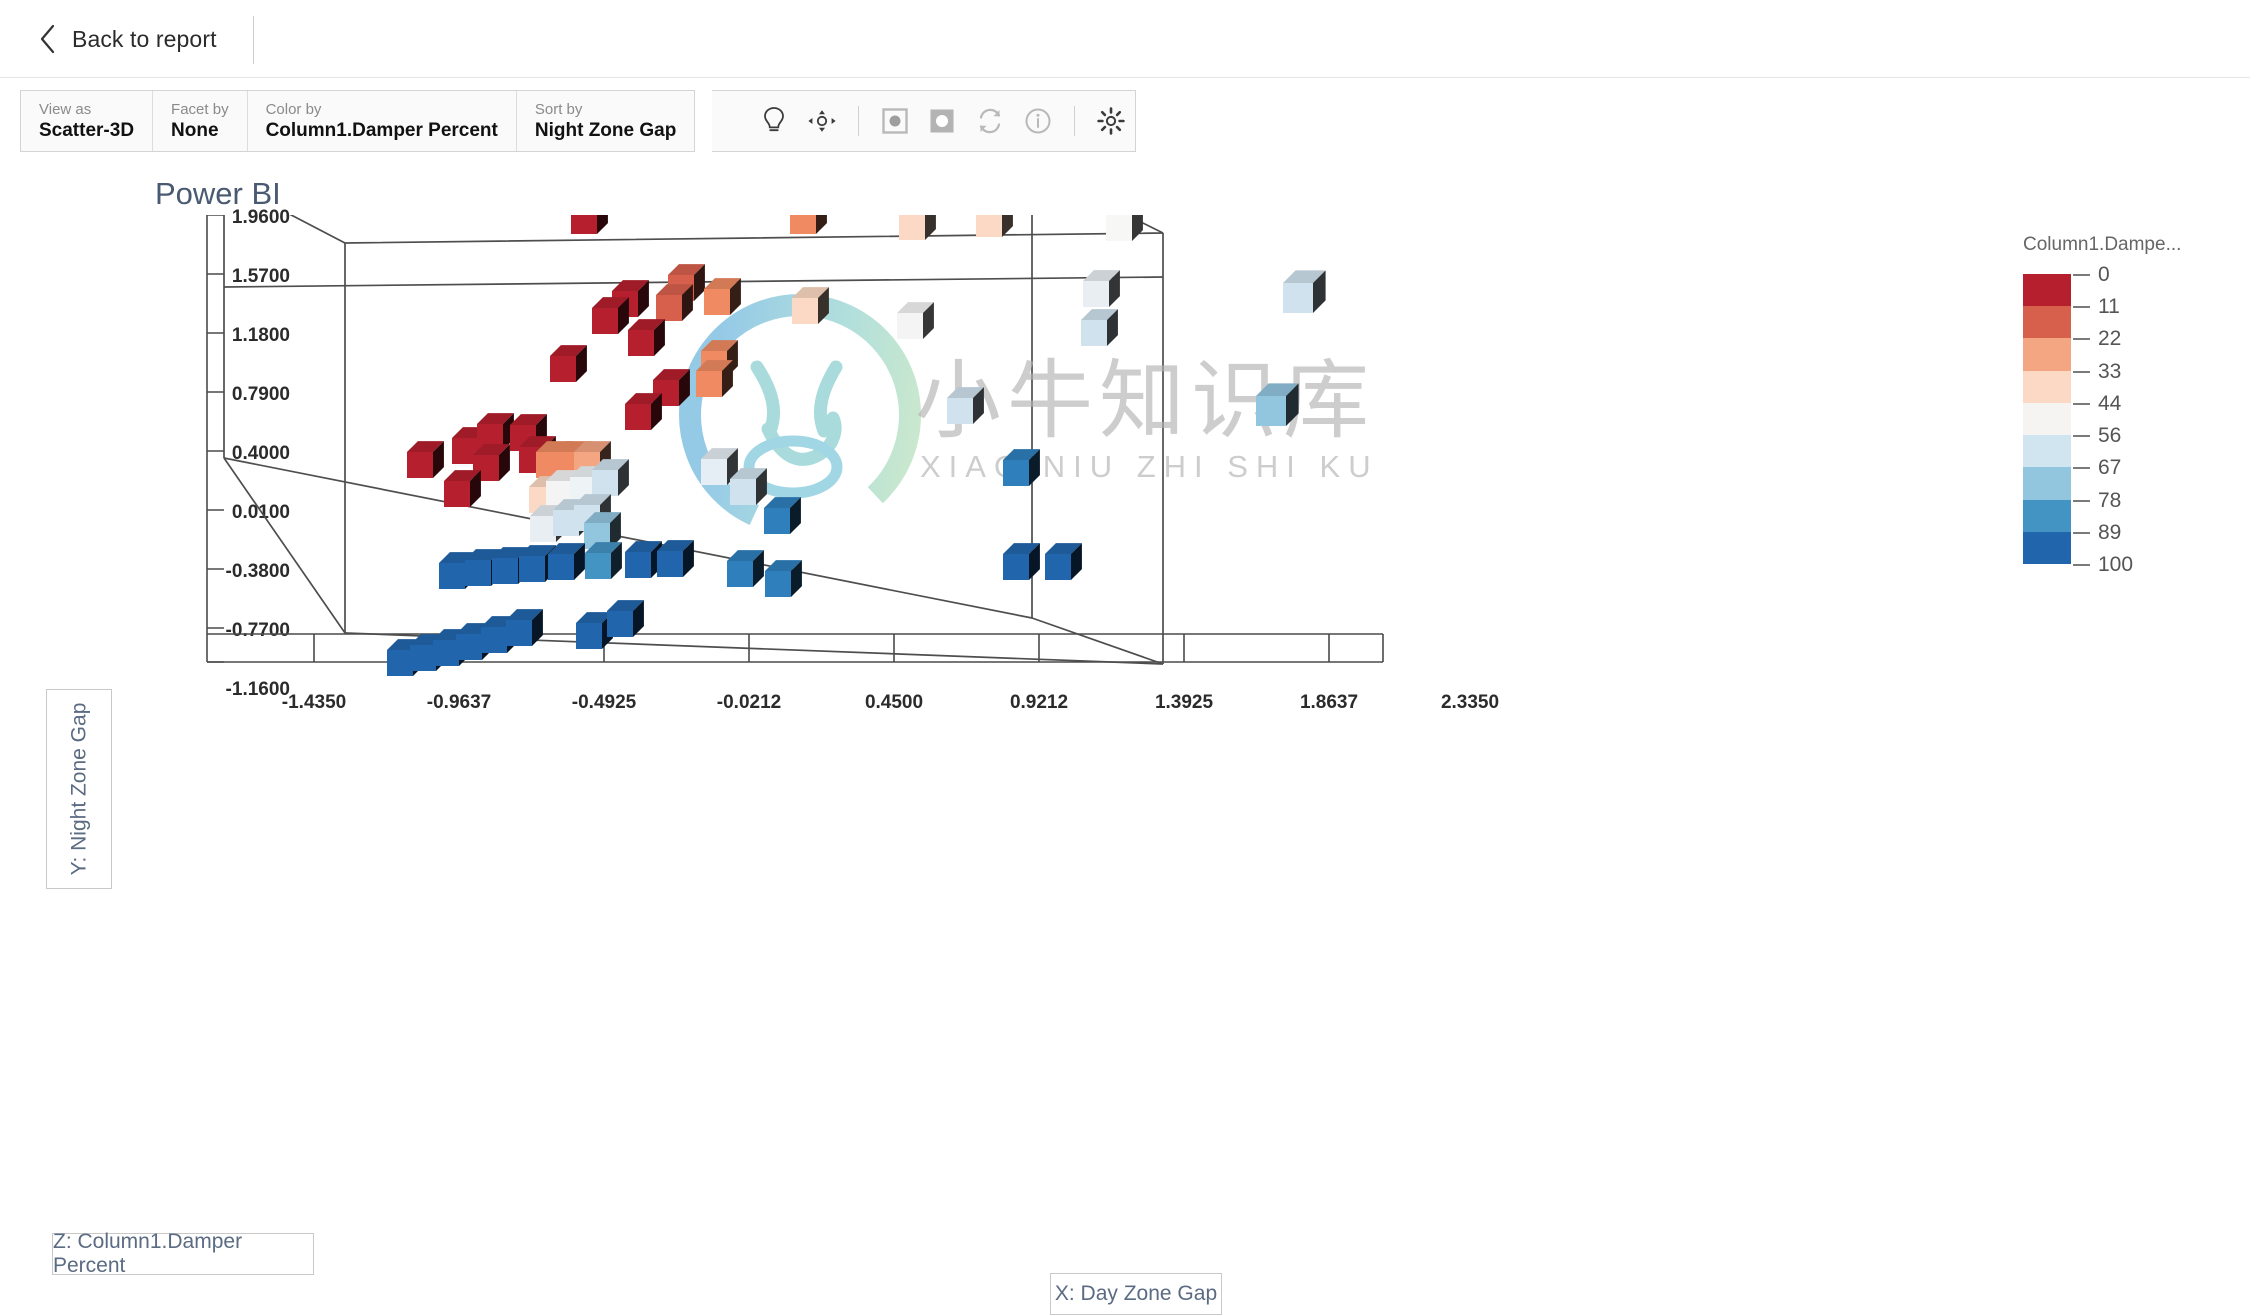  I want to click on control-color-by: Color by Column1.Damper Percent, so click(382, 121).